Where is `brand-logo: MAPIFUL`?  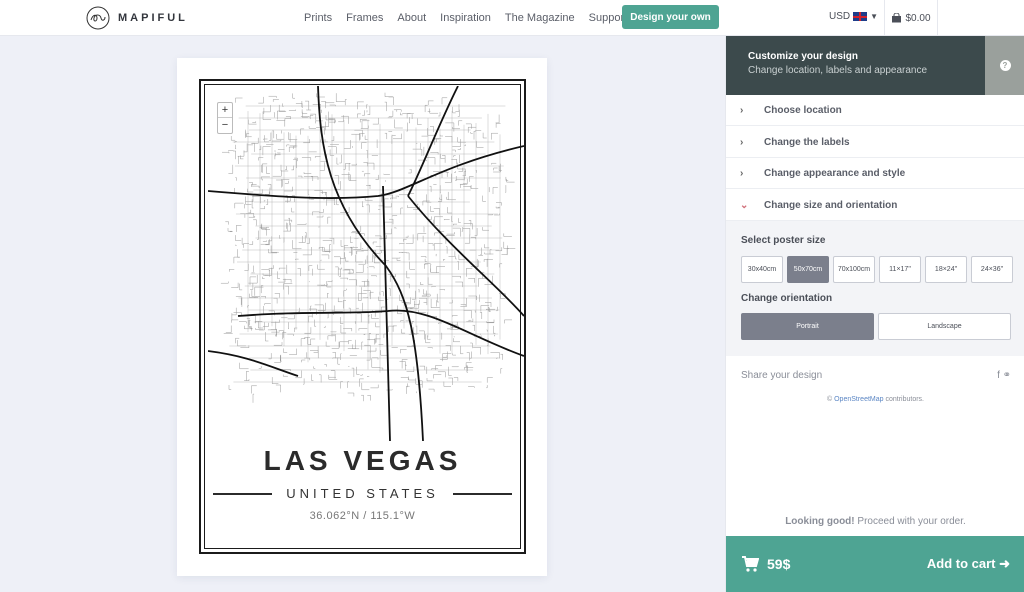
brand-logo: MAPIFUL is located at coordinates (137, 18).